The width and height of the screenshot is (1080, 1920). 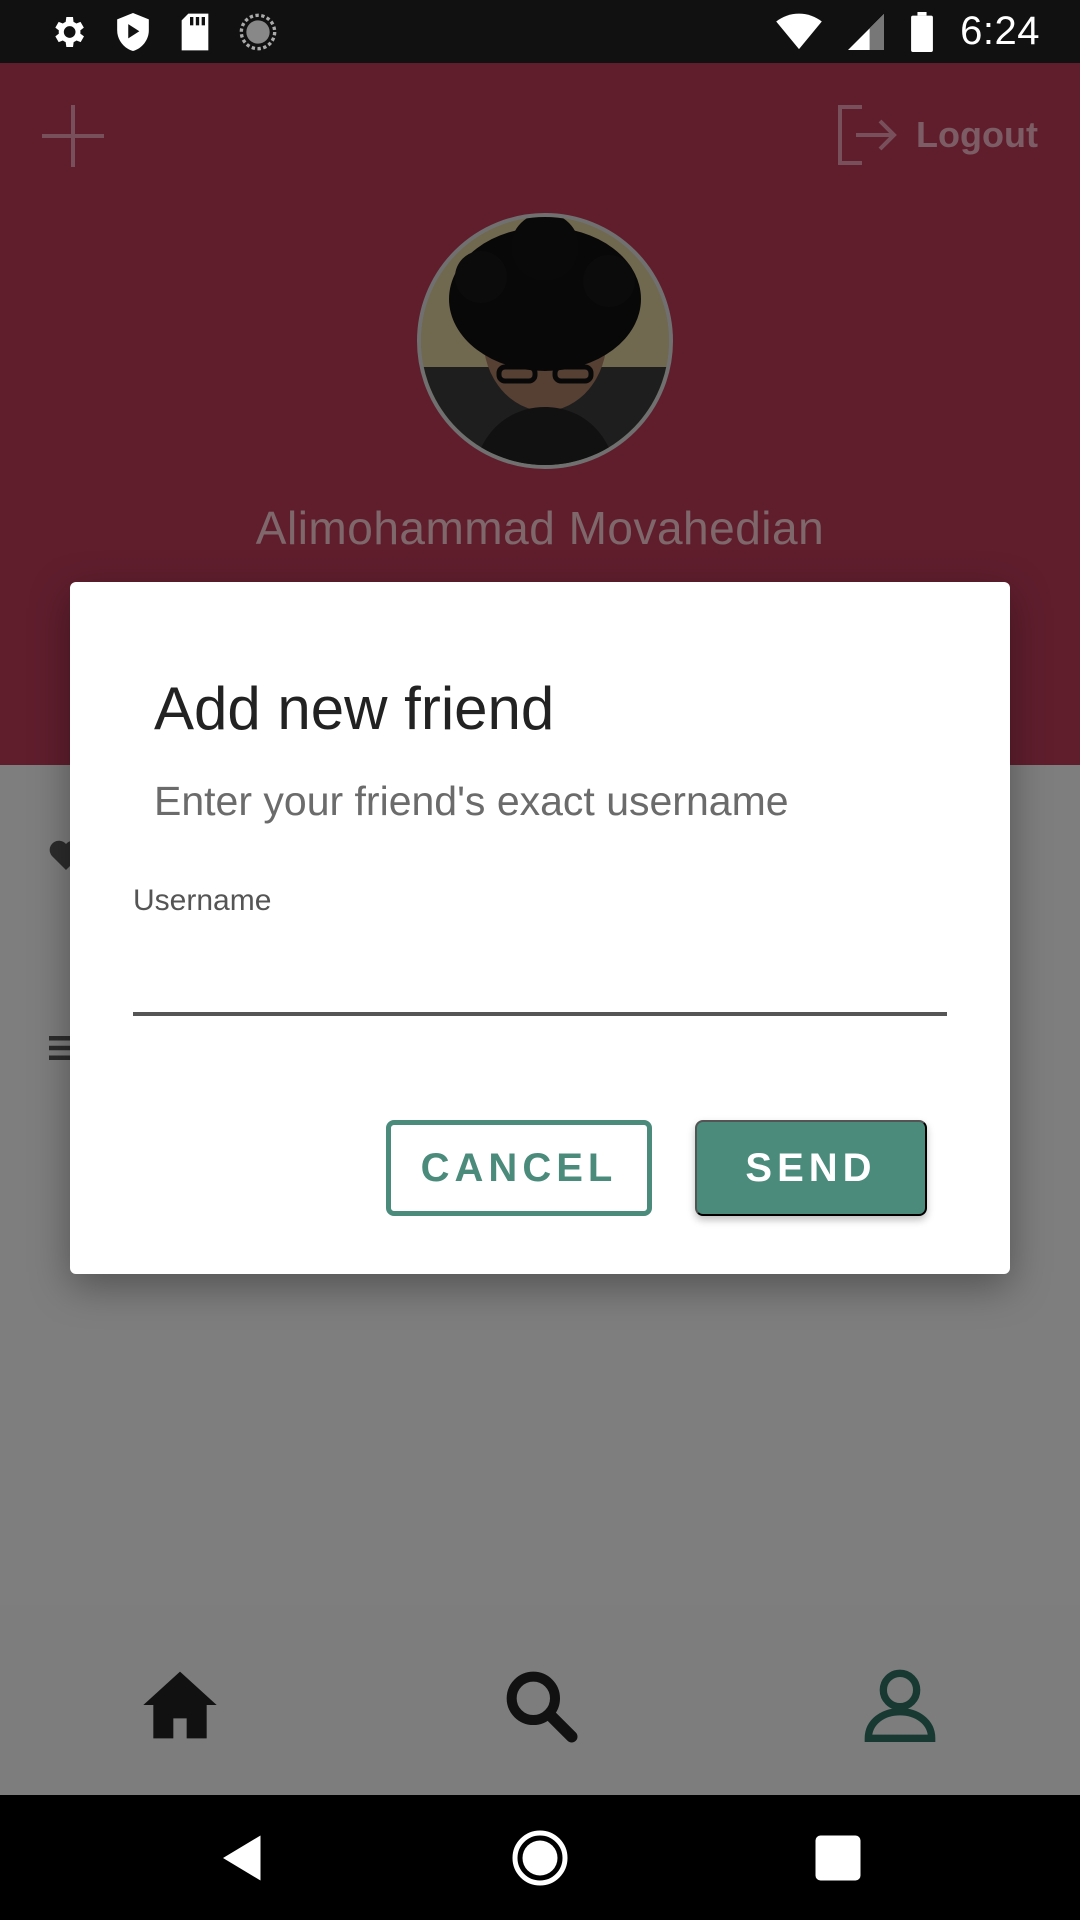 What do you see at coordinates (195, 31) in the screenshot?
I see `sd-card-icon` at bounding box center [195, 31].